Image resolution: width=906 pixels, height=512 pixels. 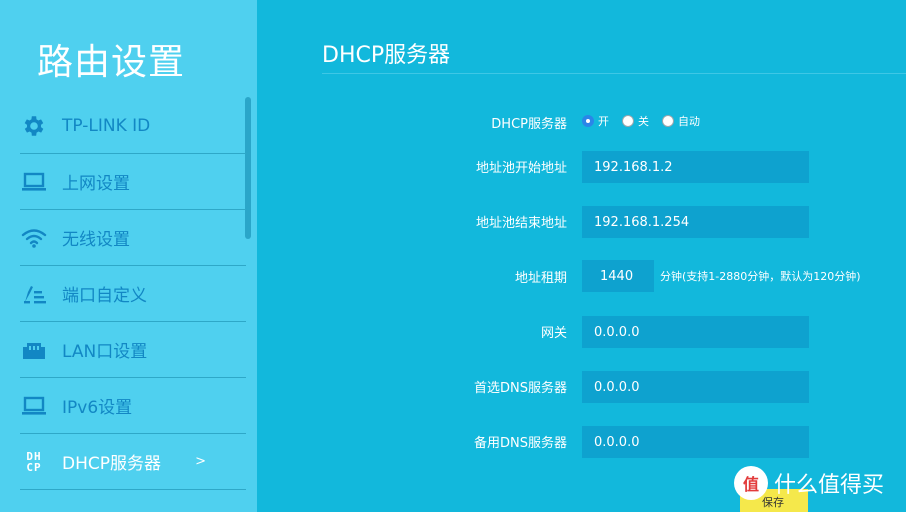 What do you see at coordinates (603, 121) in the screenshot?
I see `radio-label: 开` at bounding box center [603, 121].